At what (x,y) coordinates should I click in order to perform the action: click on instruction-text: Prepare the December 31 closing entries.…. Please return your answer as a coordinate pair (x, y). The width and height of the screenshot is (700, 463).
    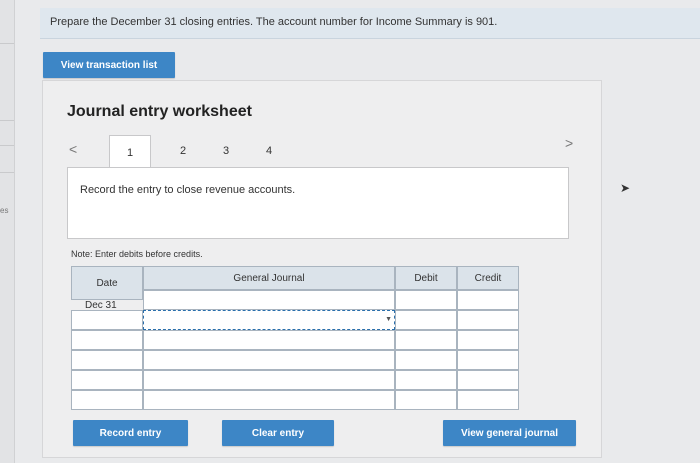
    Looking at the image, I should click on (274, 22).